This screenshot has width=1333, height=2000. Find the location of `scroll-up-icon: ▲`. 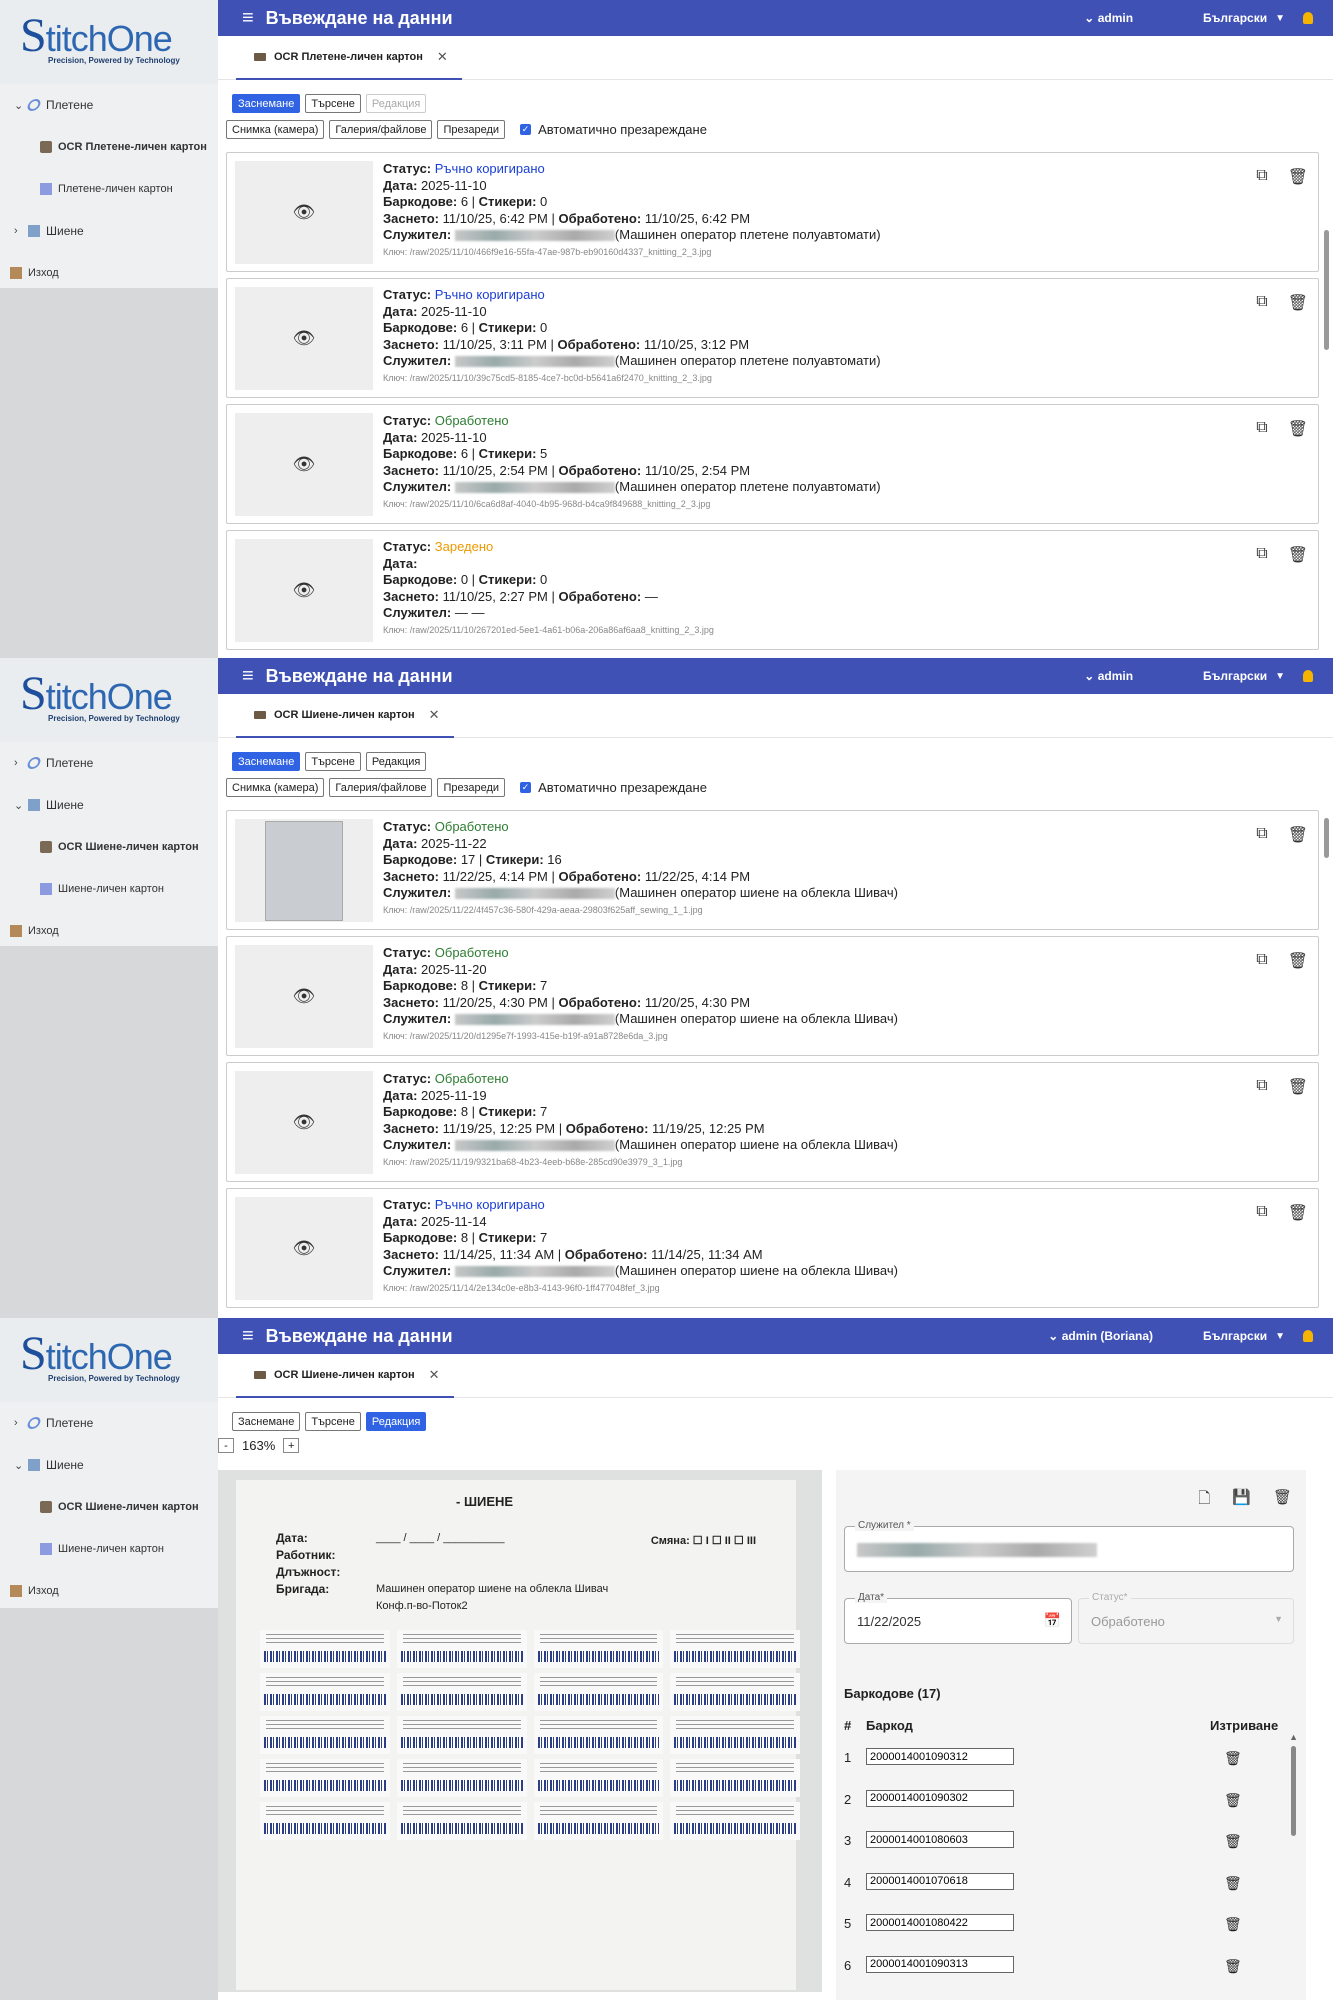

scroll-up-icon: ▲ is located at coordinates (1293, 1737).